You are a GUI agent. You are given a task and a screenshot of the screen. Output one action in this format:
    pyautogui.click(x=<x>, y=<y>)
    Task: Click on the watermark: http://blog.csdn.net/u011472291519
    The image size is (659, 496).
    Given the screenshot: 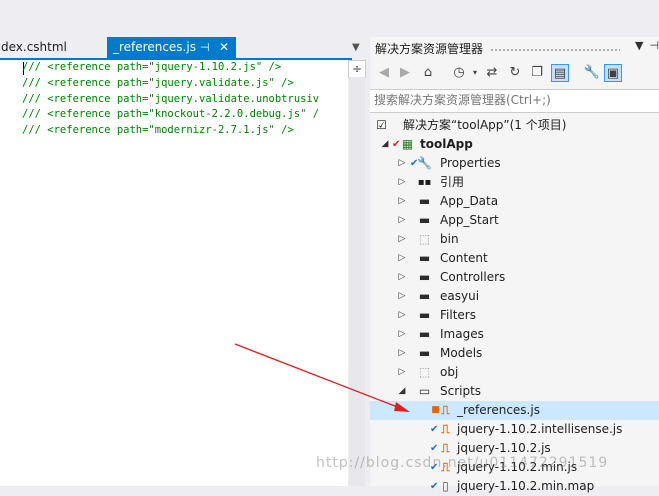 What is the action you would take?
    pyautogui.click(x=462, y=463)
    